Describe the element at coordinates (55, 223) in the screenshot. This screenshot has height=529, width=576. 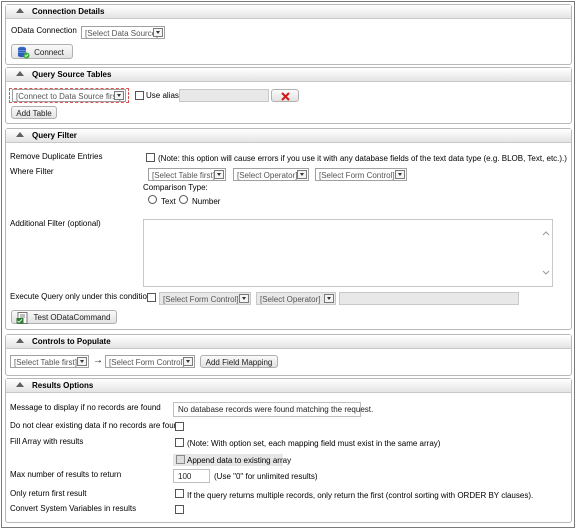
I see `additional-filter-label: Additional Filter (optional)` at that location.